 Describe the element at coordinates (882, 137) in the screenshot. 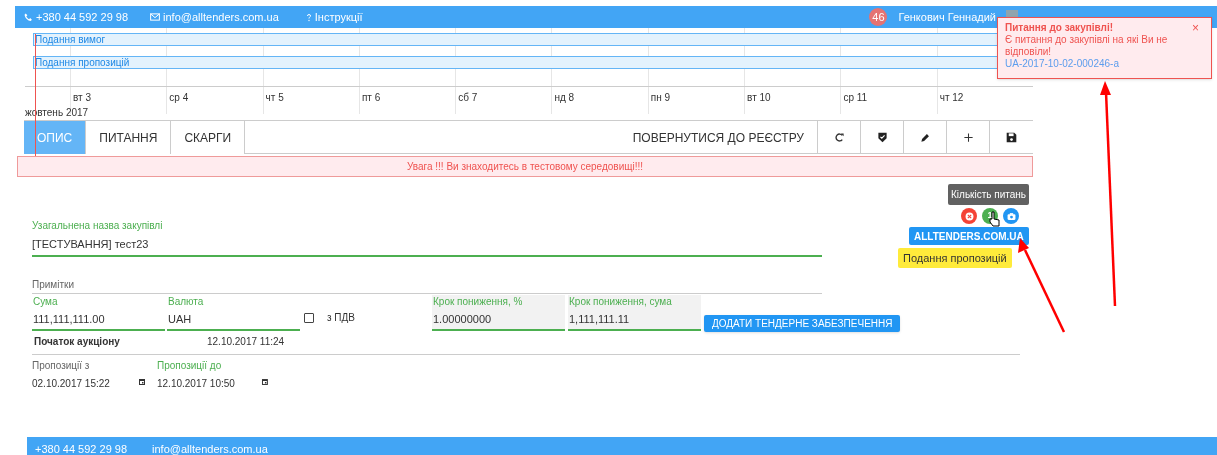

I see `shield-check-icon` at that location.